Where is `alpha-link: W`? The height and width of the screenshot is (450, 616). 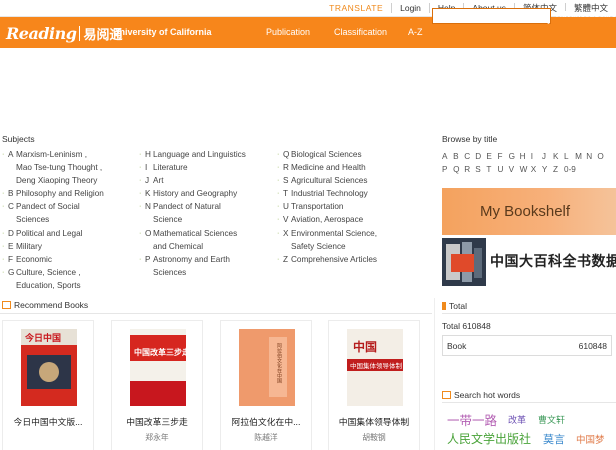
alpha-link: W is located at coordinates (525, 169).